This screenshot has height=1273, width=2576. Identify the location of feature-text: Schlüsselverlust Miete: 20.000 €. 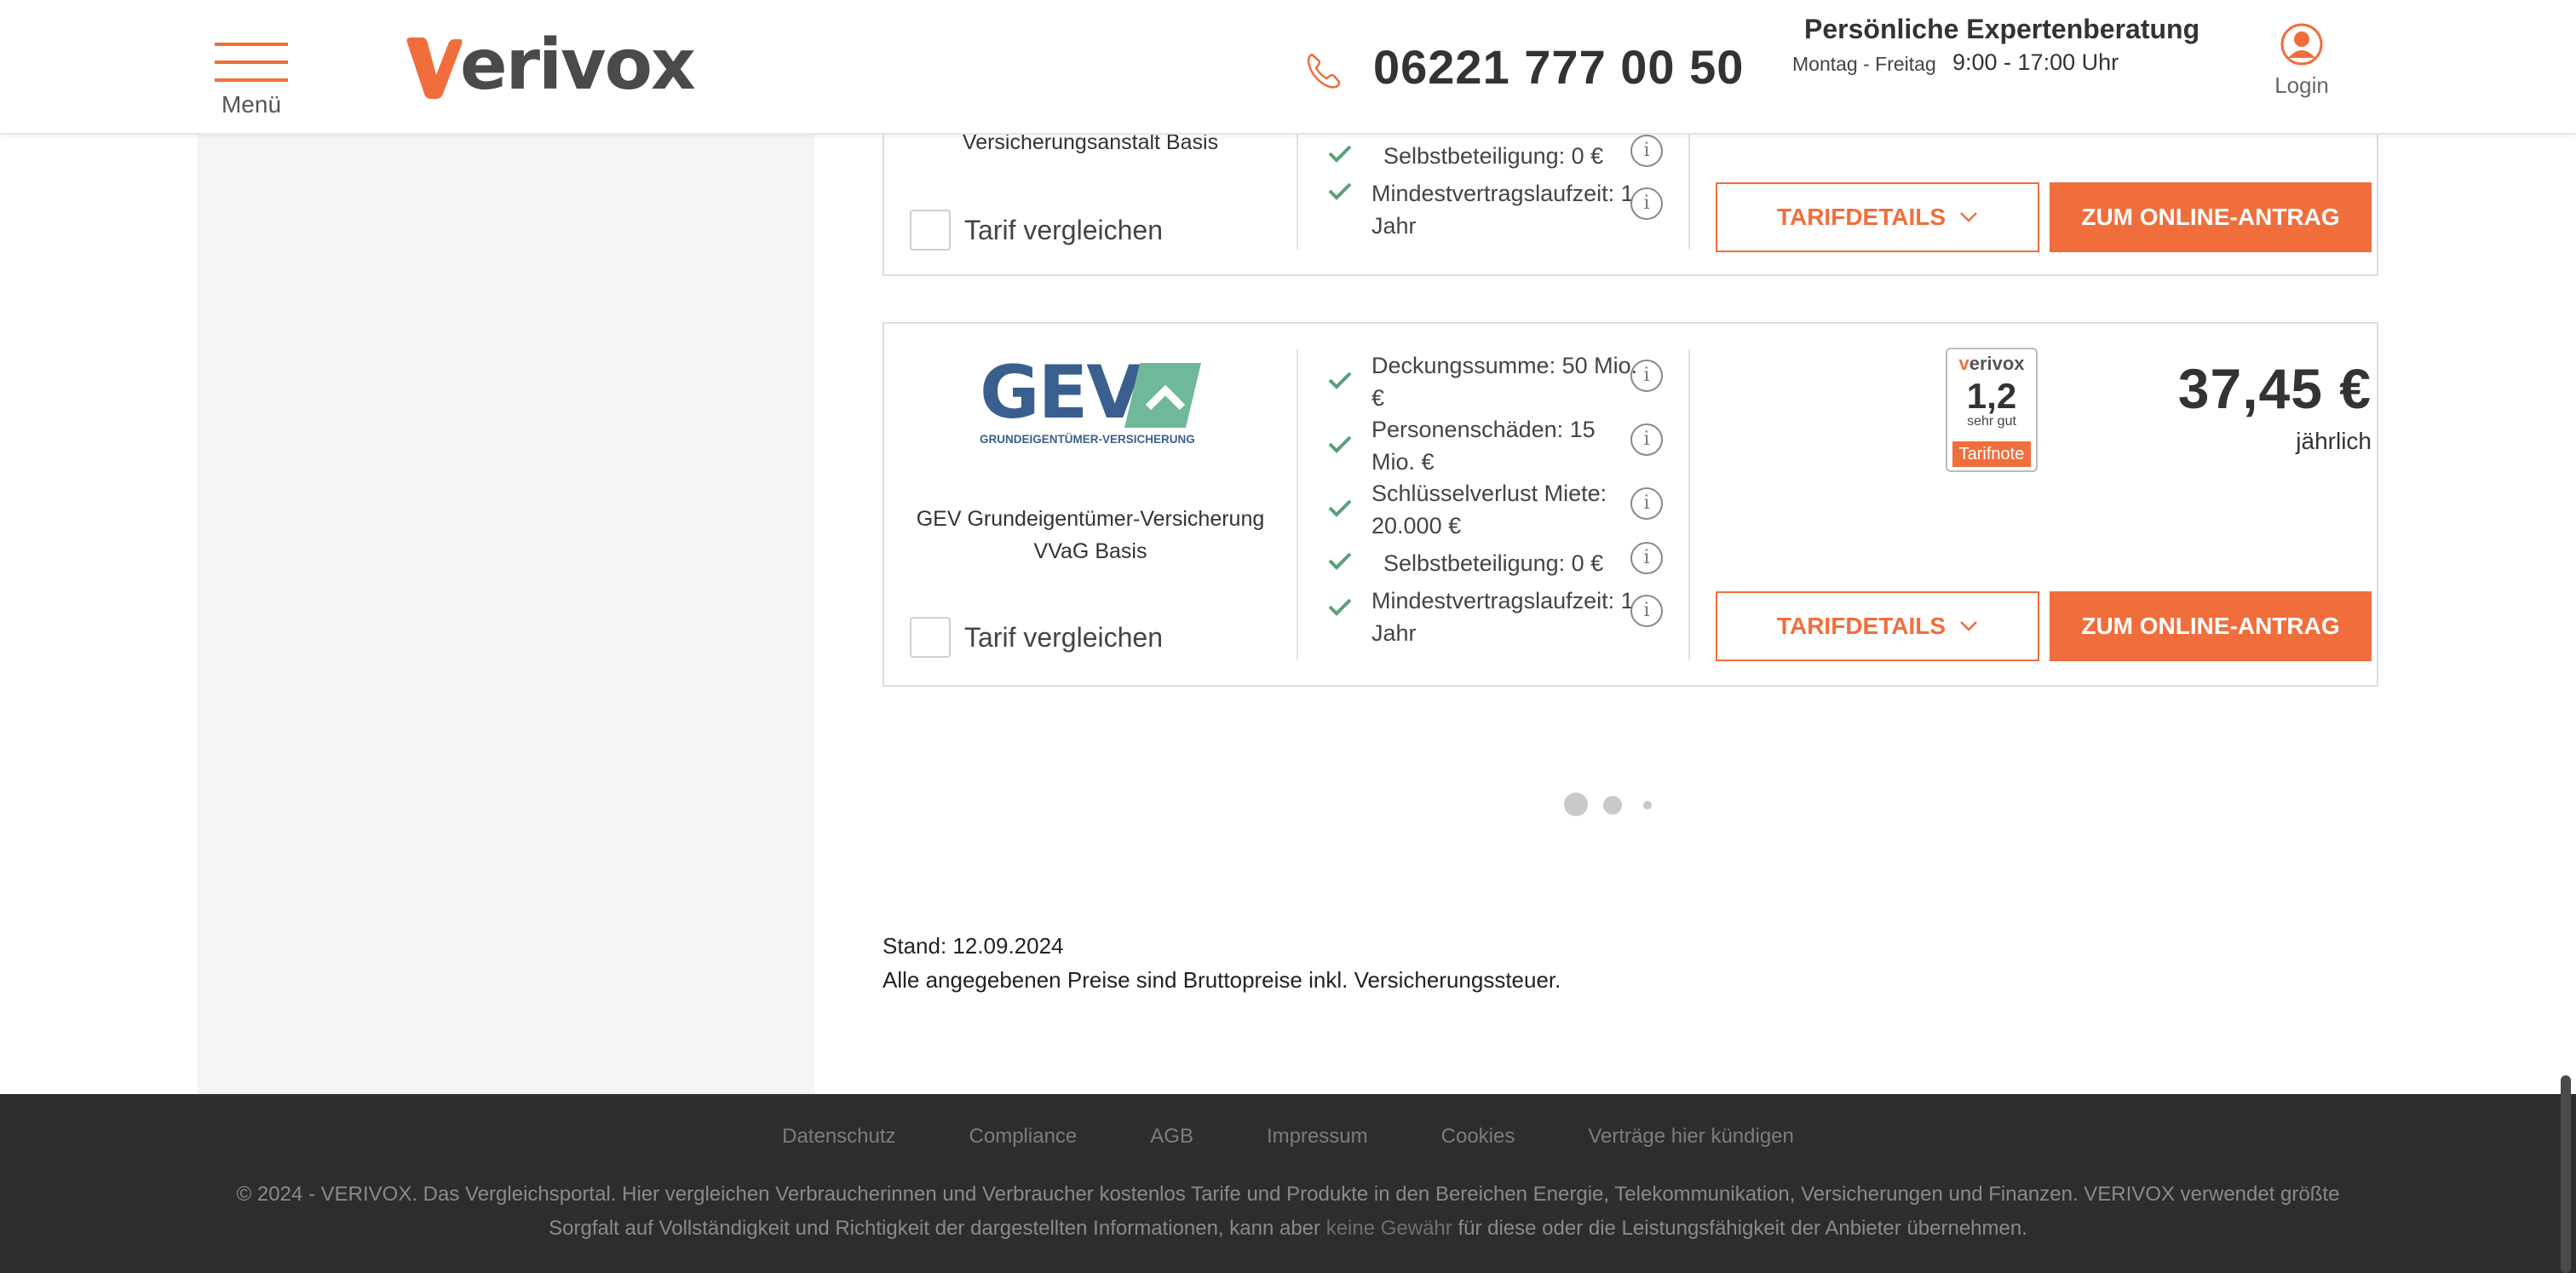
(1489, 510).